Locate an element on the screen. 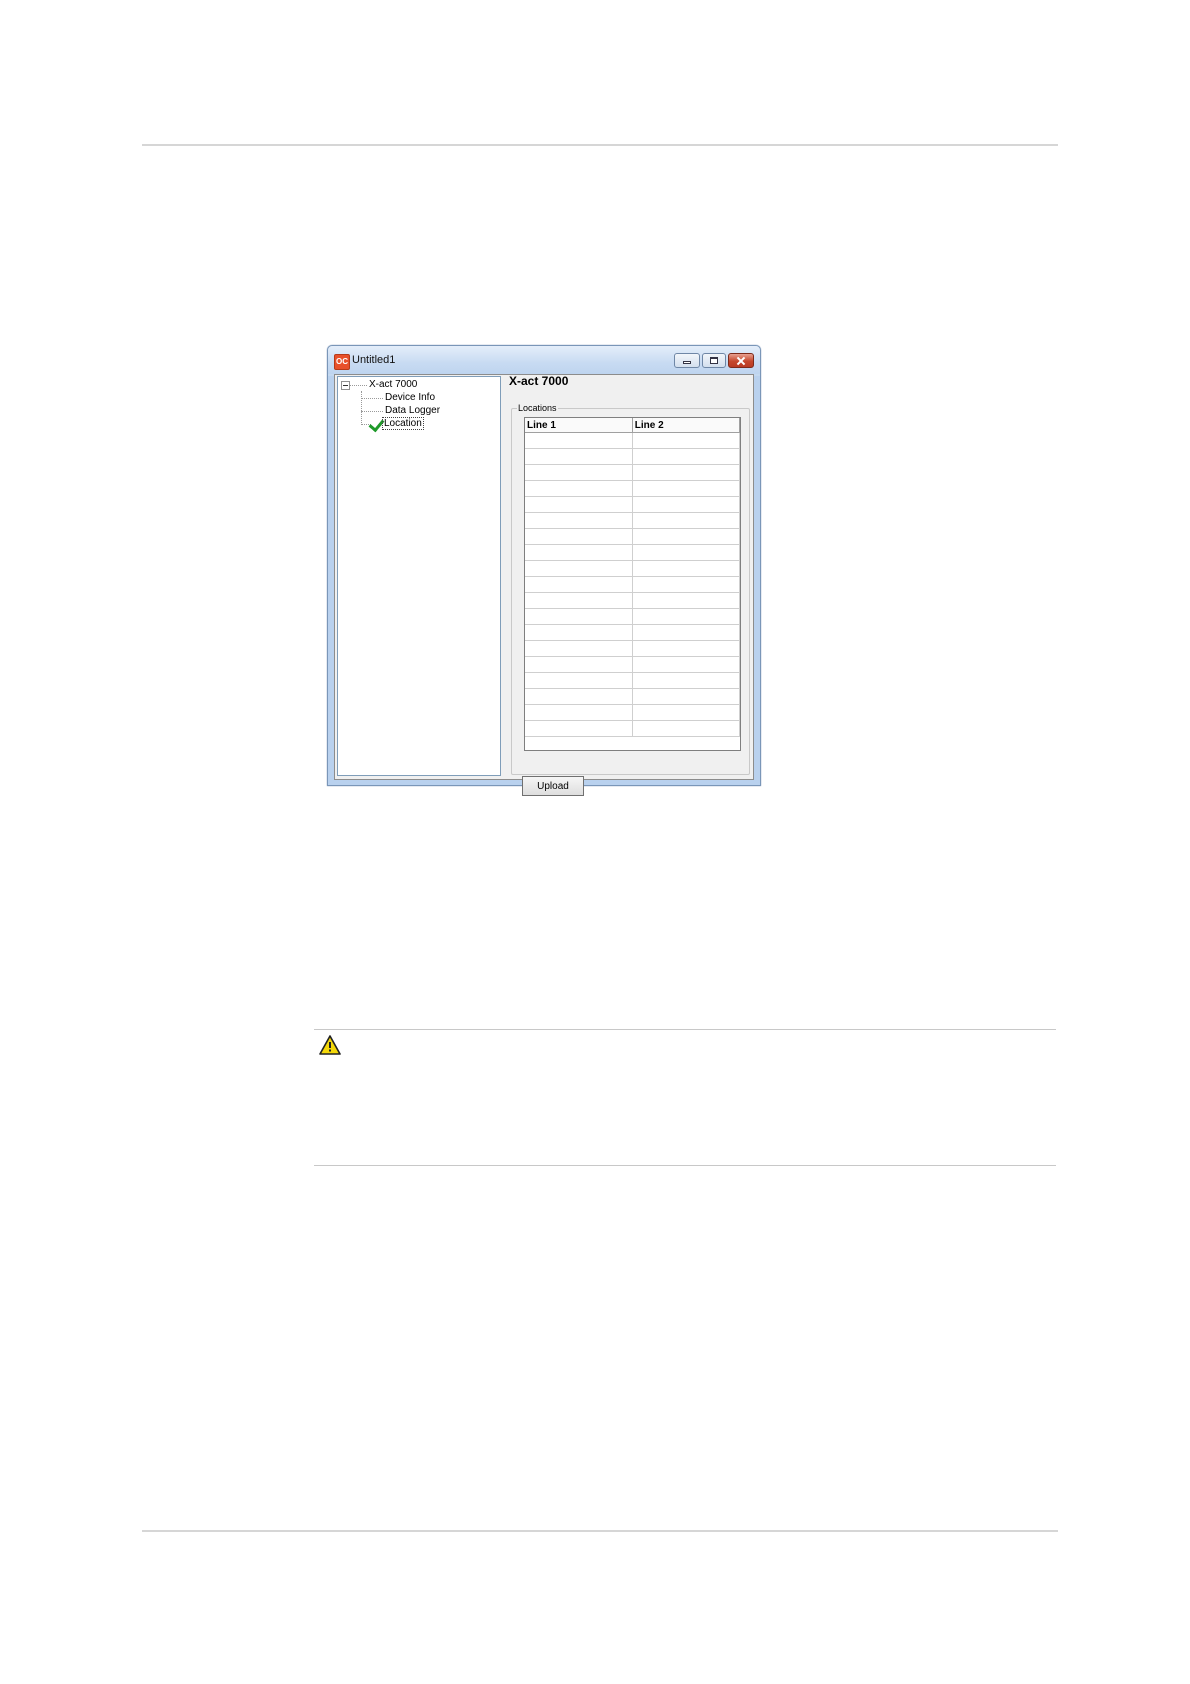  warning-bottom-rule is located at coordinates (685, 1165).